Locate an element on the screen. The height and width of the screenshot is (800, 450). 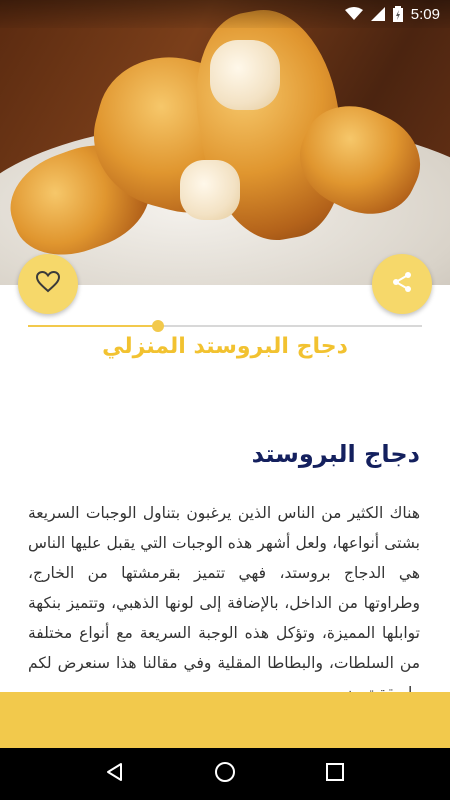
share-icon is located at coordinates (402, 284).